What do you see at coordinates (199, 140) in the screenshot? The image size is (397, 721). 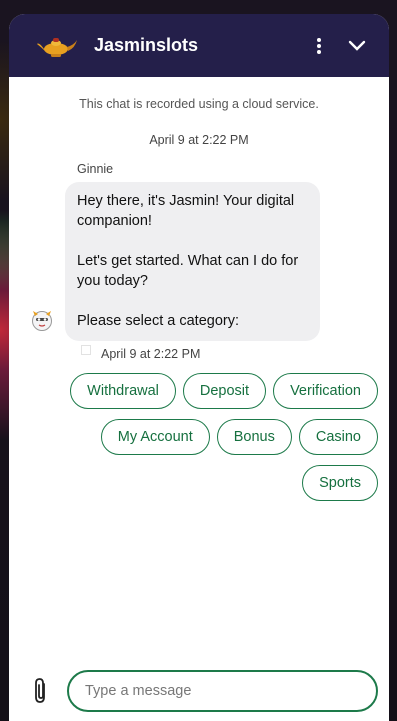 I see `date-stamp: April 9 at 2:22 PM` at bounding box center [199, 140].